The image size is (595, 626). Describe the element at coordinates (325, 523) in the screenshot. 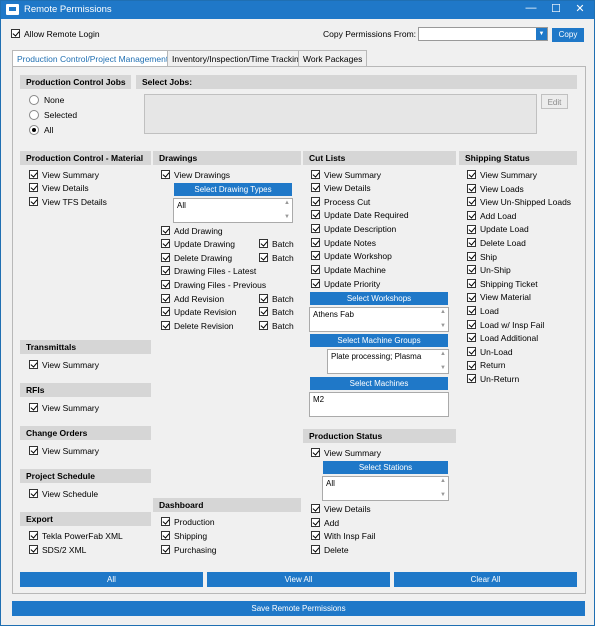

I see `production-status-add: Add` at that location.